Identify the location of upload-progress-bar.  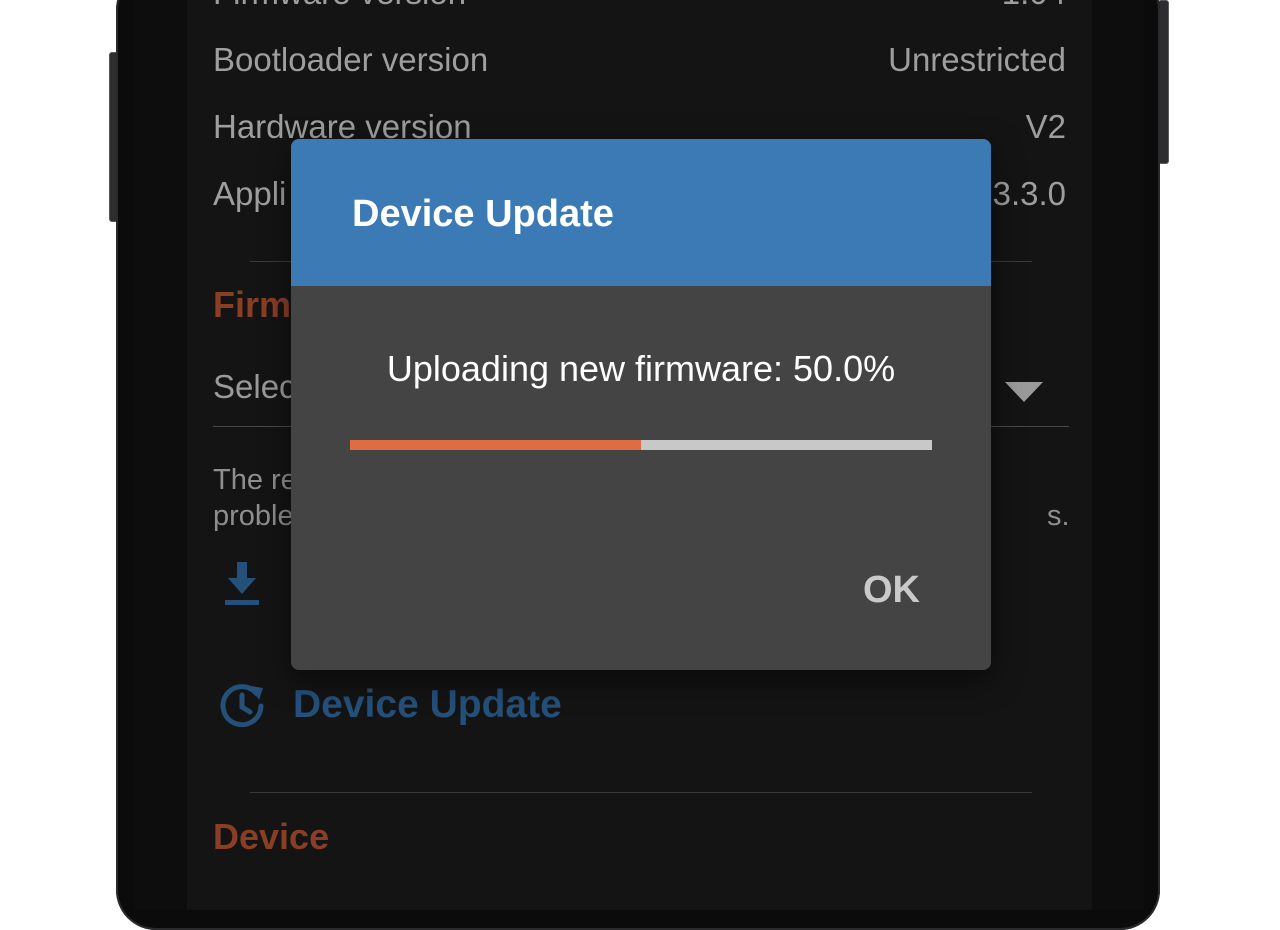
(641, 445).